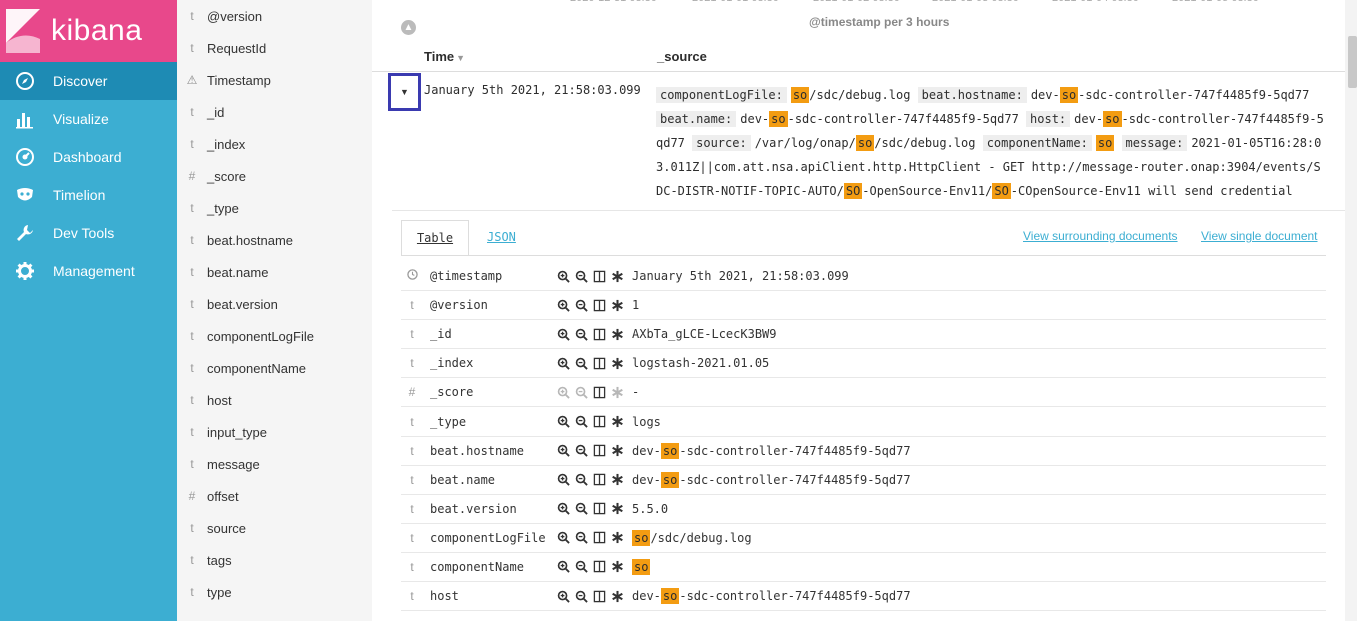 This screenshot has width=1357, height=621. What do you see at coordinates (88, 157) in the screenshot?
I see `nav-item-dashboard: Dashboard` at bounding box center [88, 157].